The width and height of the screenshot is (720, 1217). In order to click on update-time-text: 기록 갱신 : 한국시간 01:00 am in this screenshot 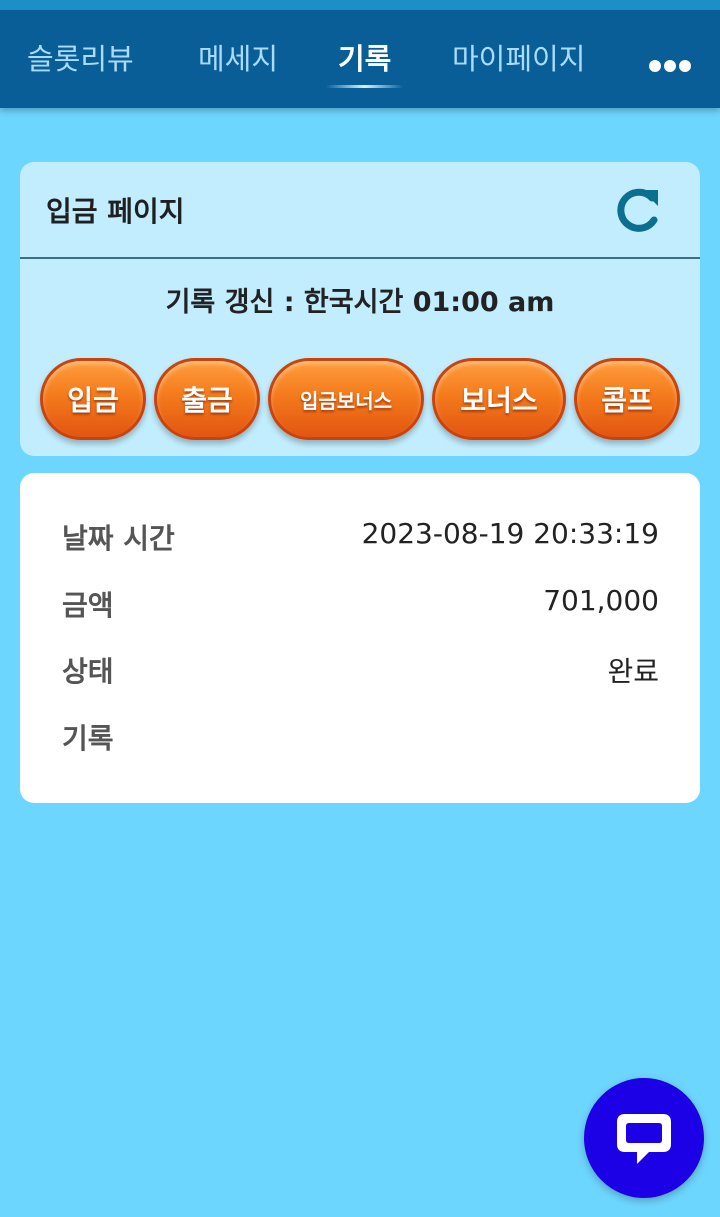, I will do `click(360, 302)`.